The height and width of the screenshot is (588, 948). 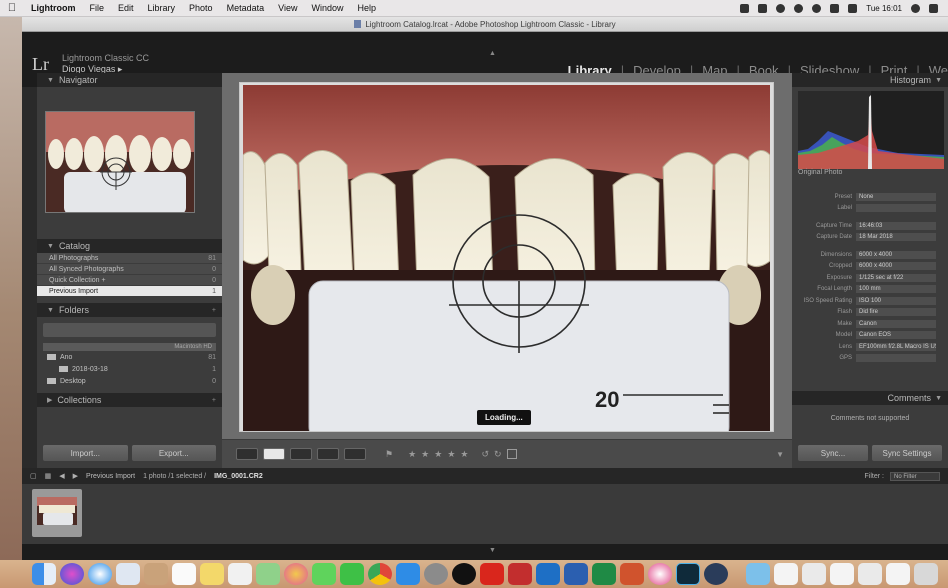 I want to click on battery-icon, so click(x=835, y=8).